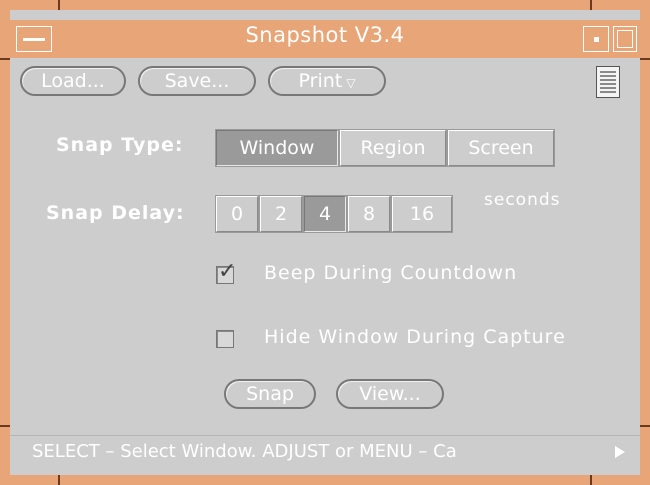  I want to click on window-frame-left, so click(5, 242).